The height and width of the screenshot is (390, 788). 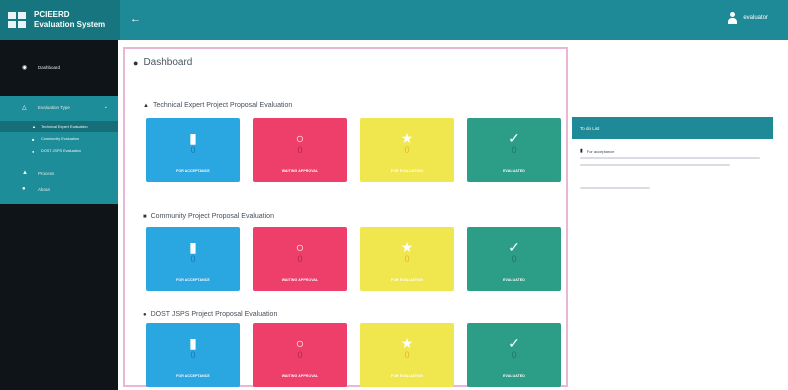 I want to click on chevron-down-icon: ⌄, so click(x=105, y=107).